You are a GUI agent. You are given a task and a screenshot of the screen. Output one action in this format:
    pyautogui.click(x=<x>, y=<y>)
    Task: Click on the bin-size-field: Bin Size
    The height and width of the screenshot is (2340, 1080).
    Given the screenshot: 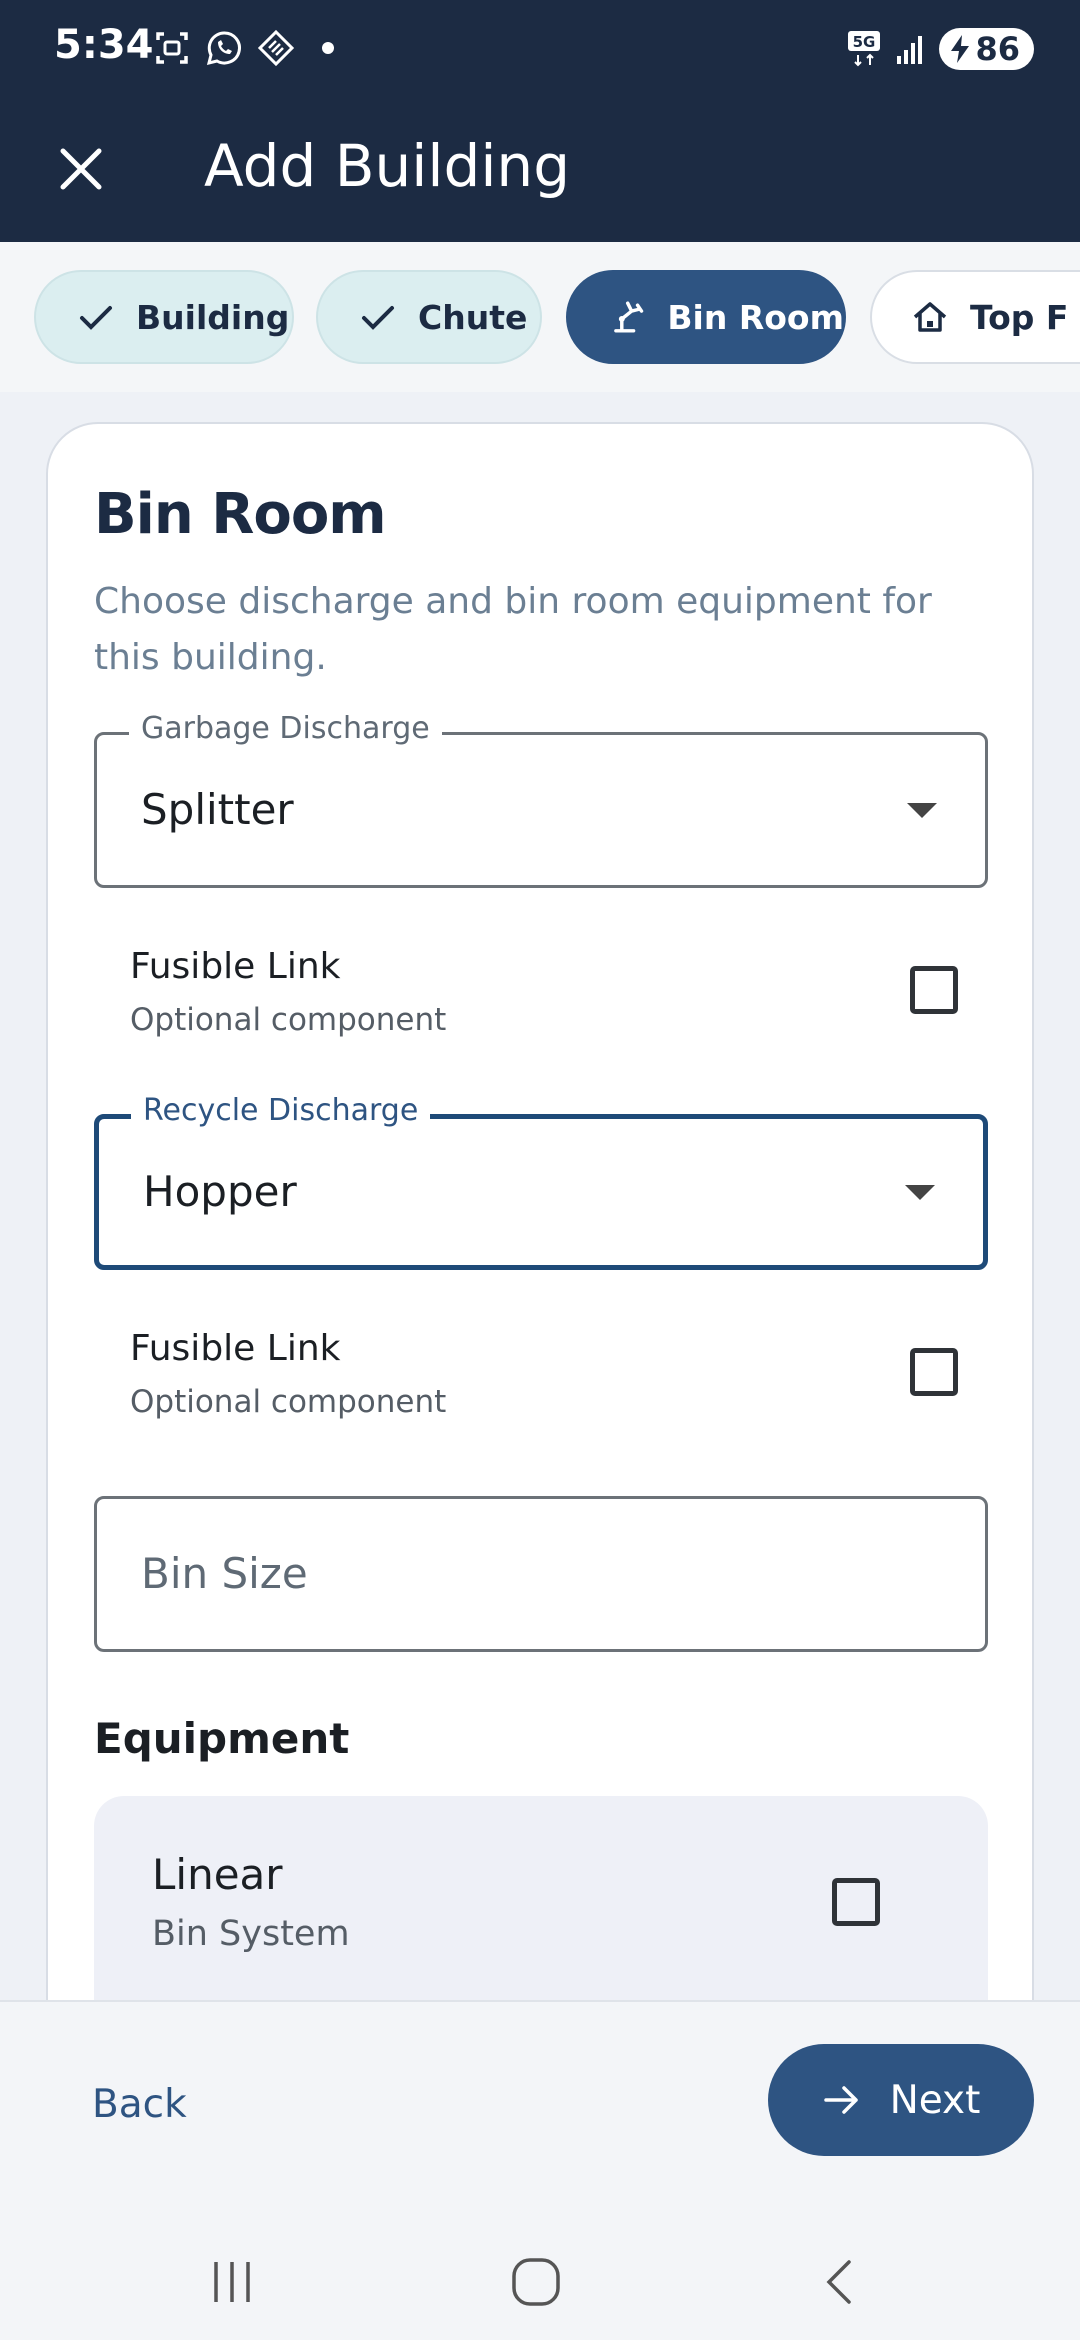 What is the action you would take?
    pyautogui.click(x=541, y=1574)
    